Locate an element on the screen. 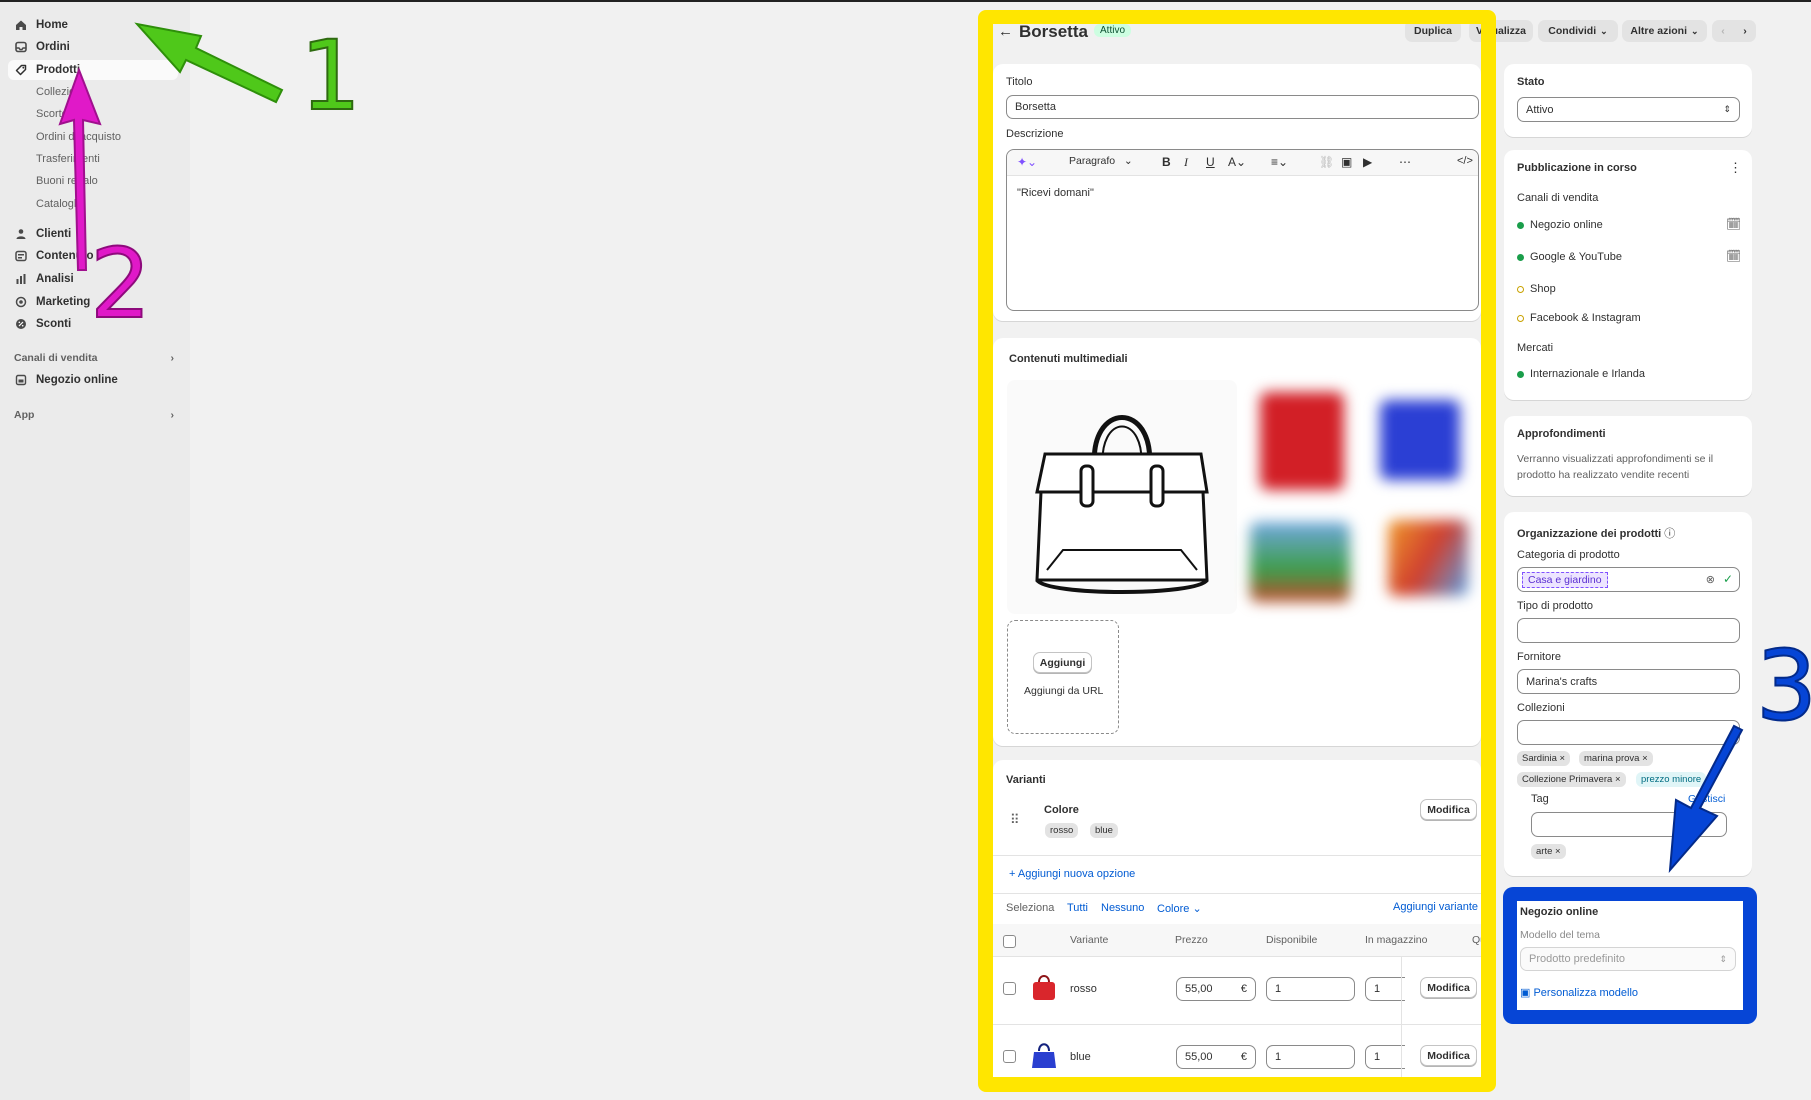 This screenshot has width=1811, height=1100. annotation-number-1: 1 is located at coordinates (330, 76).